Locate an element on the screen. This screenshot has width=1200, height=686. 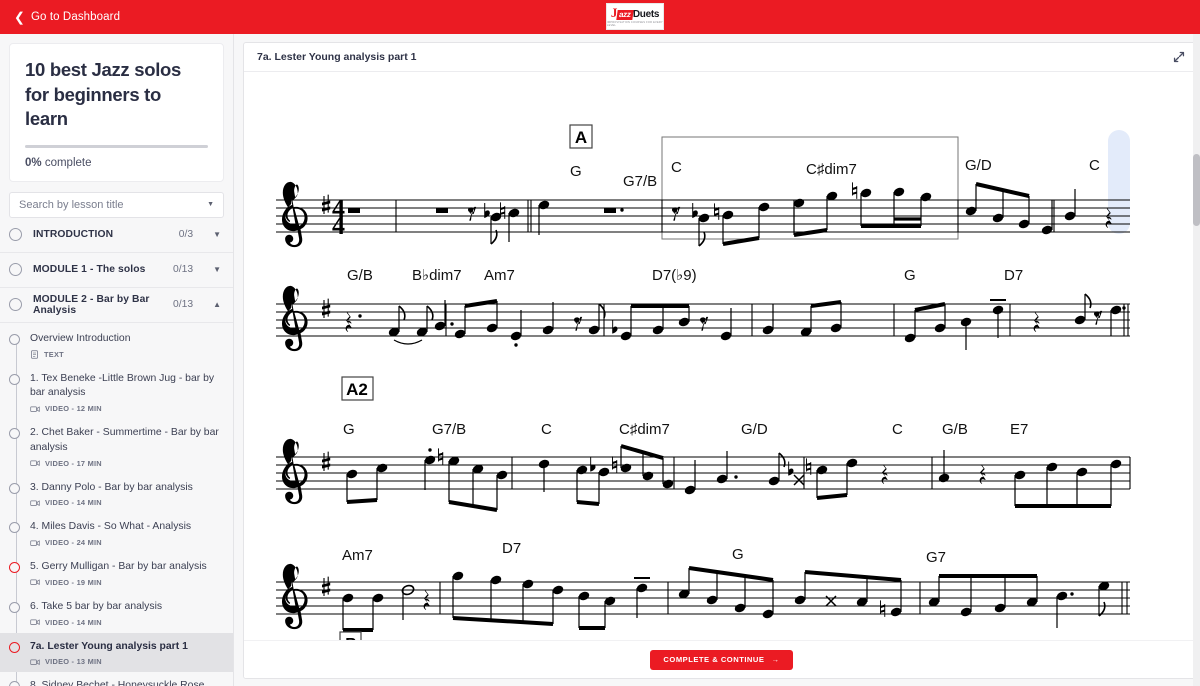
chord-symbol: G7/B is located at coordinates (640, 181).